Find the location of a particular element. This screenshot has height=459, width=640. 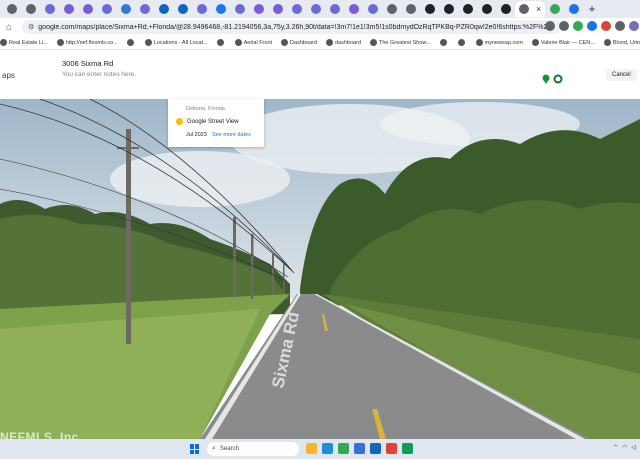

wifi-icon: ◠ is located at coordinates (624, 447).